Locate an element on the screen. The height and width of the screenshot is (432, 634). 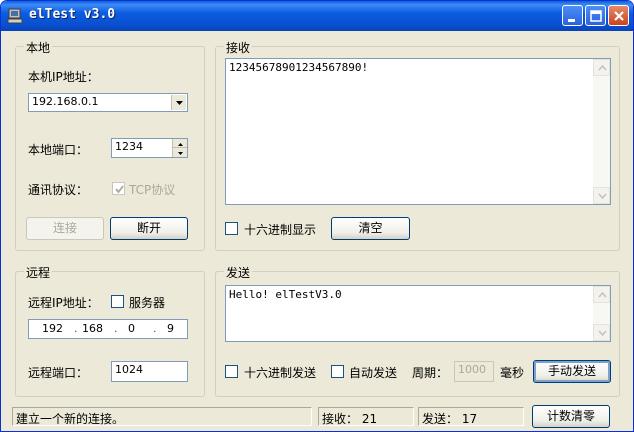
receive-content: 12345678901234567890! is located at coordinates (299, 67).